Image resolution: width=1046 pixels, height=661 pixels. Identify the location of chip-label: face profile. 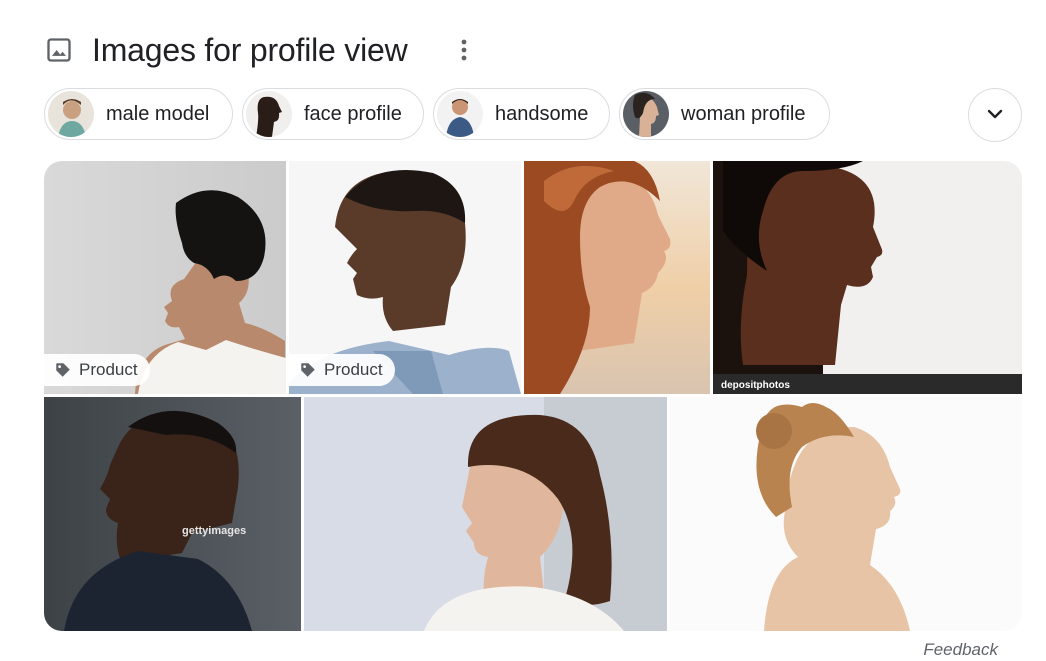
(353, 113).